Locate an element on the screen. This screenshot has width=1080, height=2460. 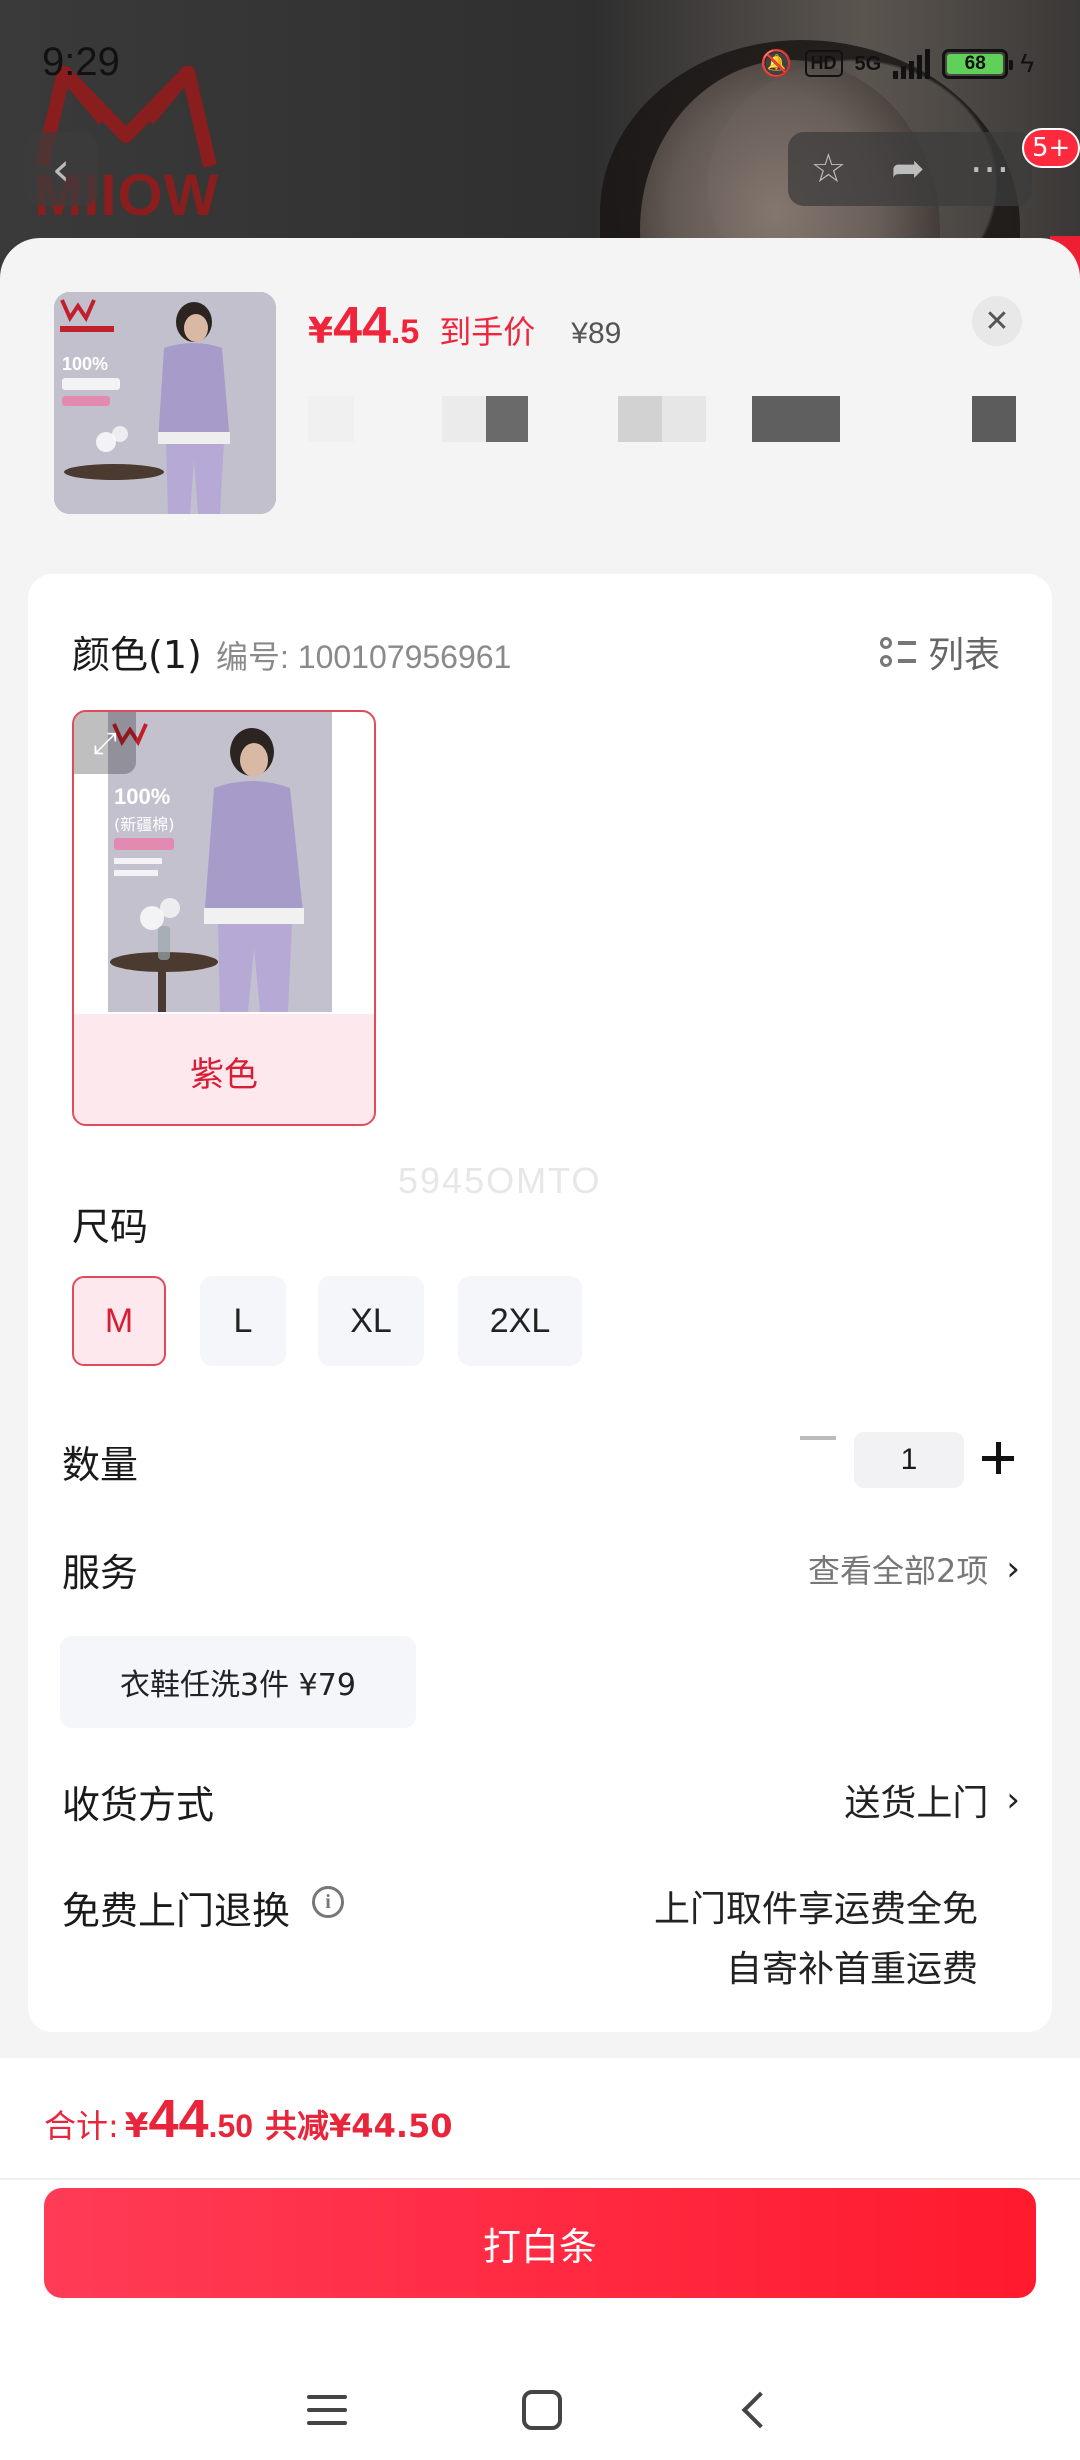
order-total: 合计: ¥ 44 .50 共减¥44.50 is located at coordinates (248, 2119).